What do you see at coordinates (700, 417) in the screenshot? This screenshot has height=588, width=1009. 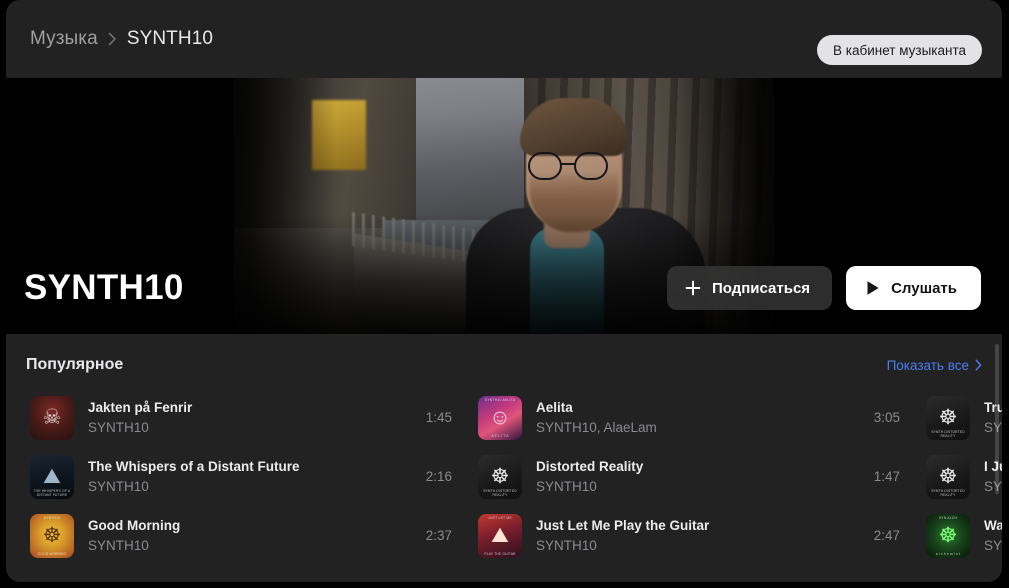 I see `track-meta: Aelita SYNTH10, AlaeLam` at bounding box center [700, 417].